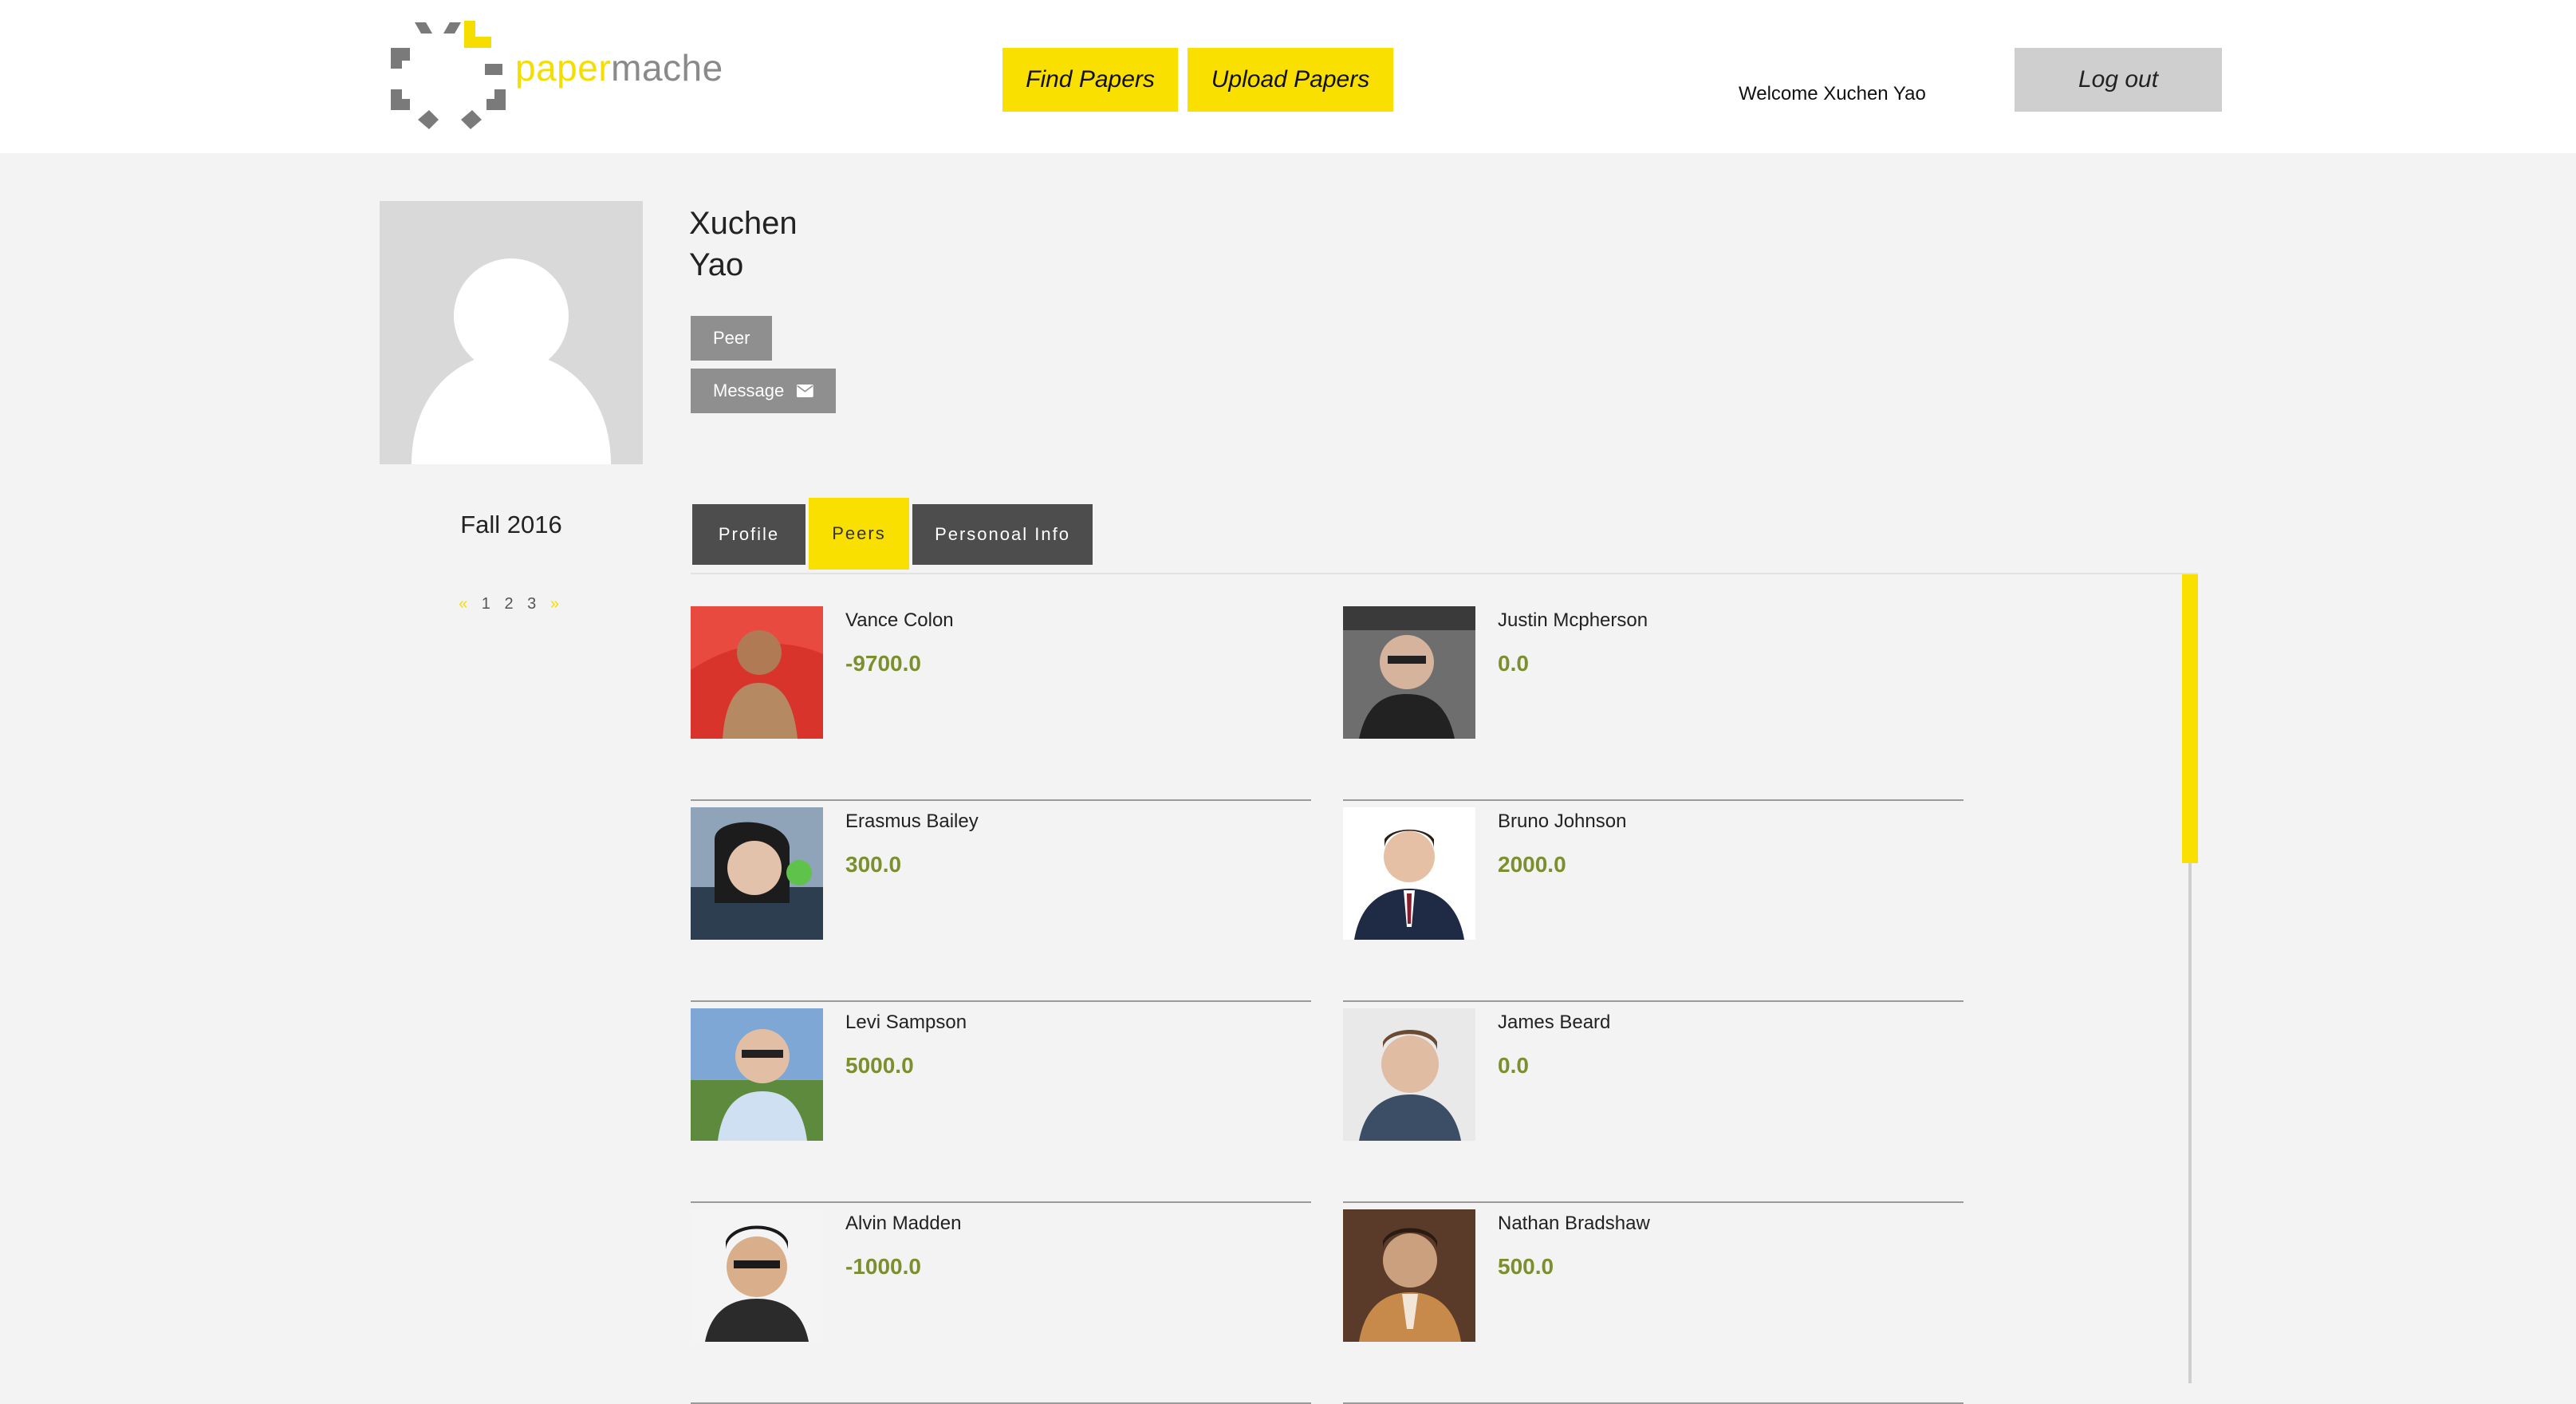 Image resolution: width=2576 pixels, height=1404 pixels. Describe the element at coordinates (2190, 718) in the screenshot. I see `scrollbar-thumb` at that location.